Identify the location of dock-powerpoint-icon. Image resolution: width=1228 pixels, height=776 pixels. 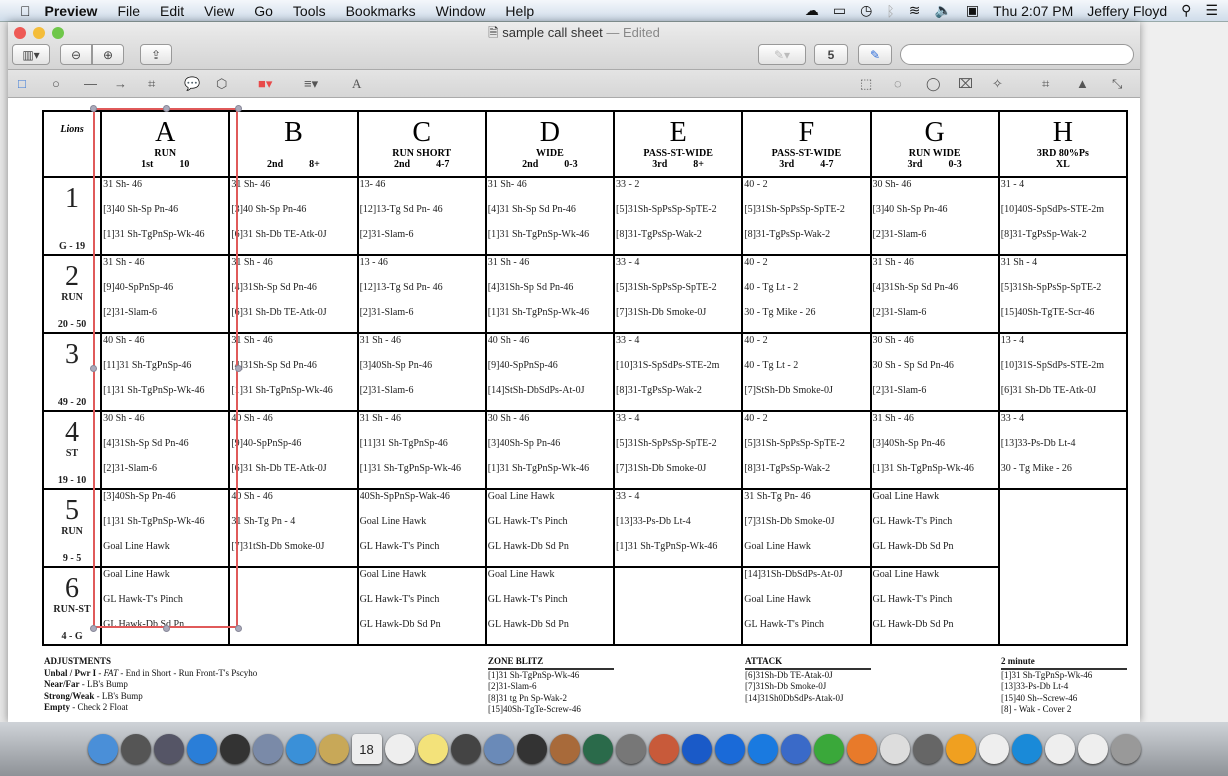
(861, 749).